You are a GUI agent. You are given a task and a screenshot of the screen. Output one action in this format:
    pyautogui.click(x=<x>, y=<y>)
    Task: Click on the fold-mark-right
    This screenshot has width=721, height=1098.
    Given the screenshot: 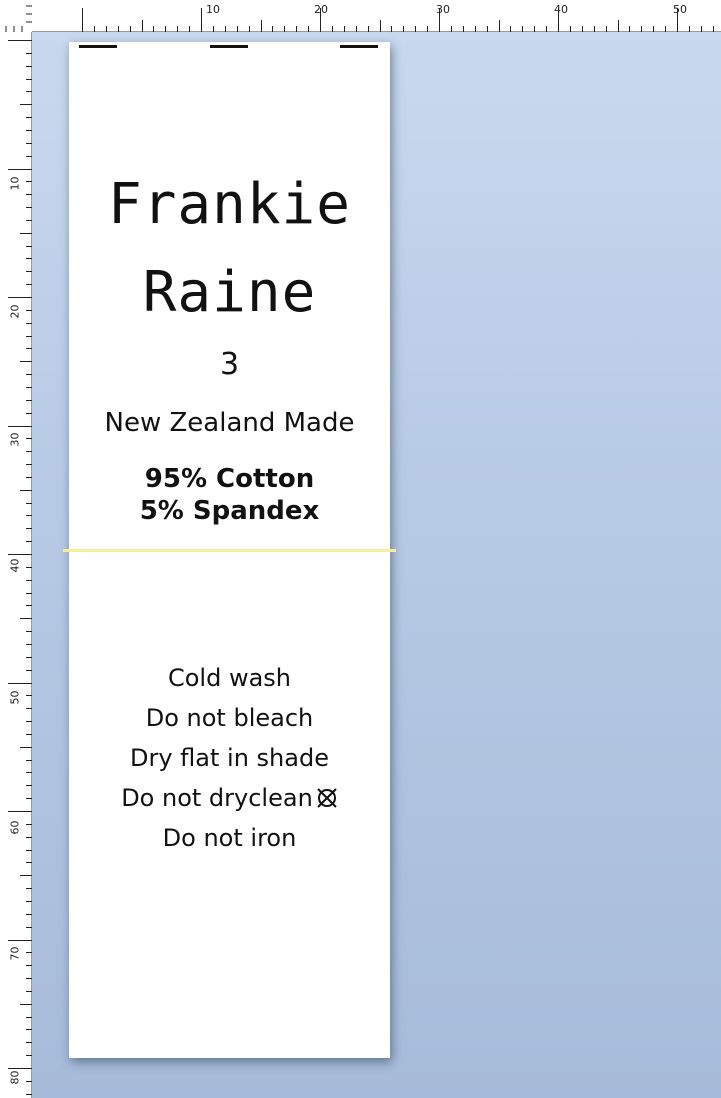 What is the action you would take?
    pyautogui.click(x=359, y=46)
    